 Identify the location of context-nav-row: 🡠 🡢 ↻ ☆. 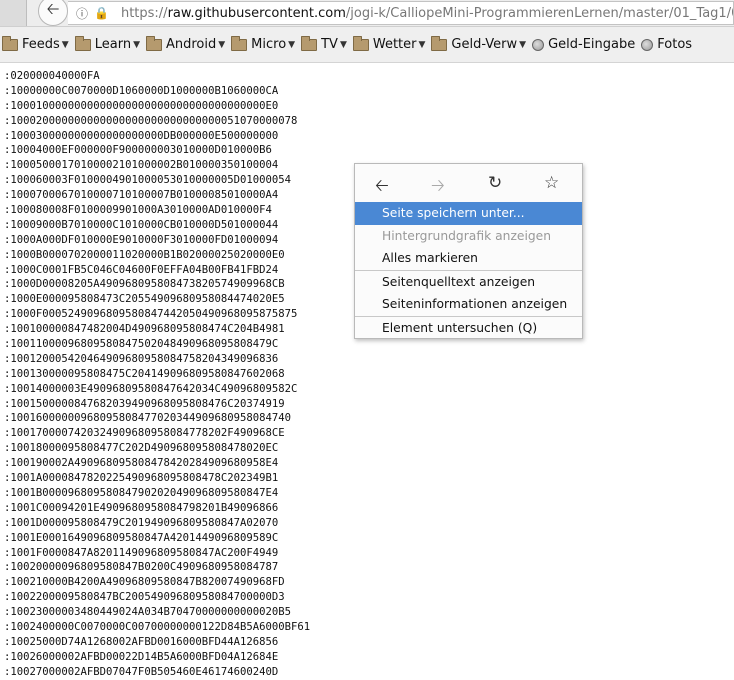
(468, 183).